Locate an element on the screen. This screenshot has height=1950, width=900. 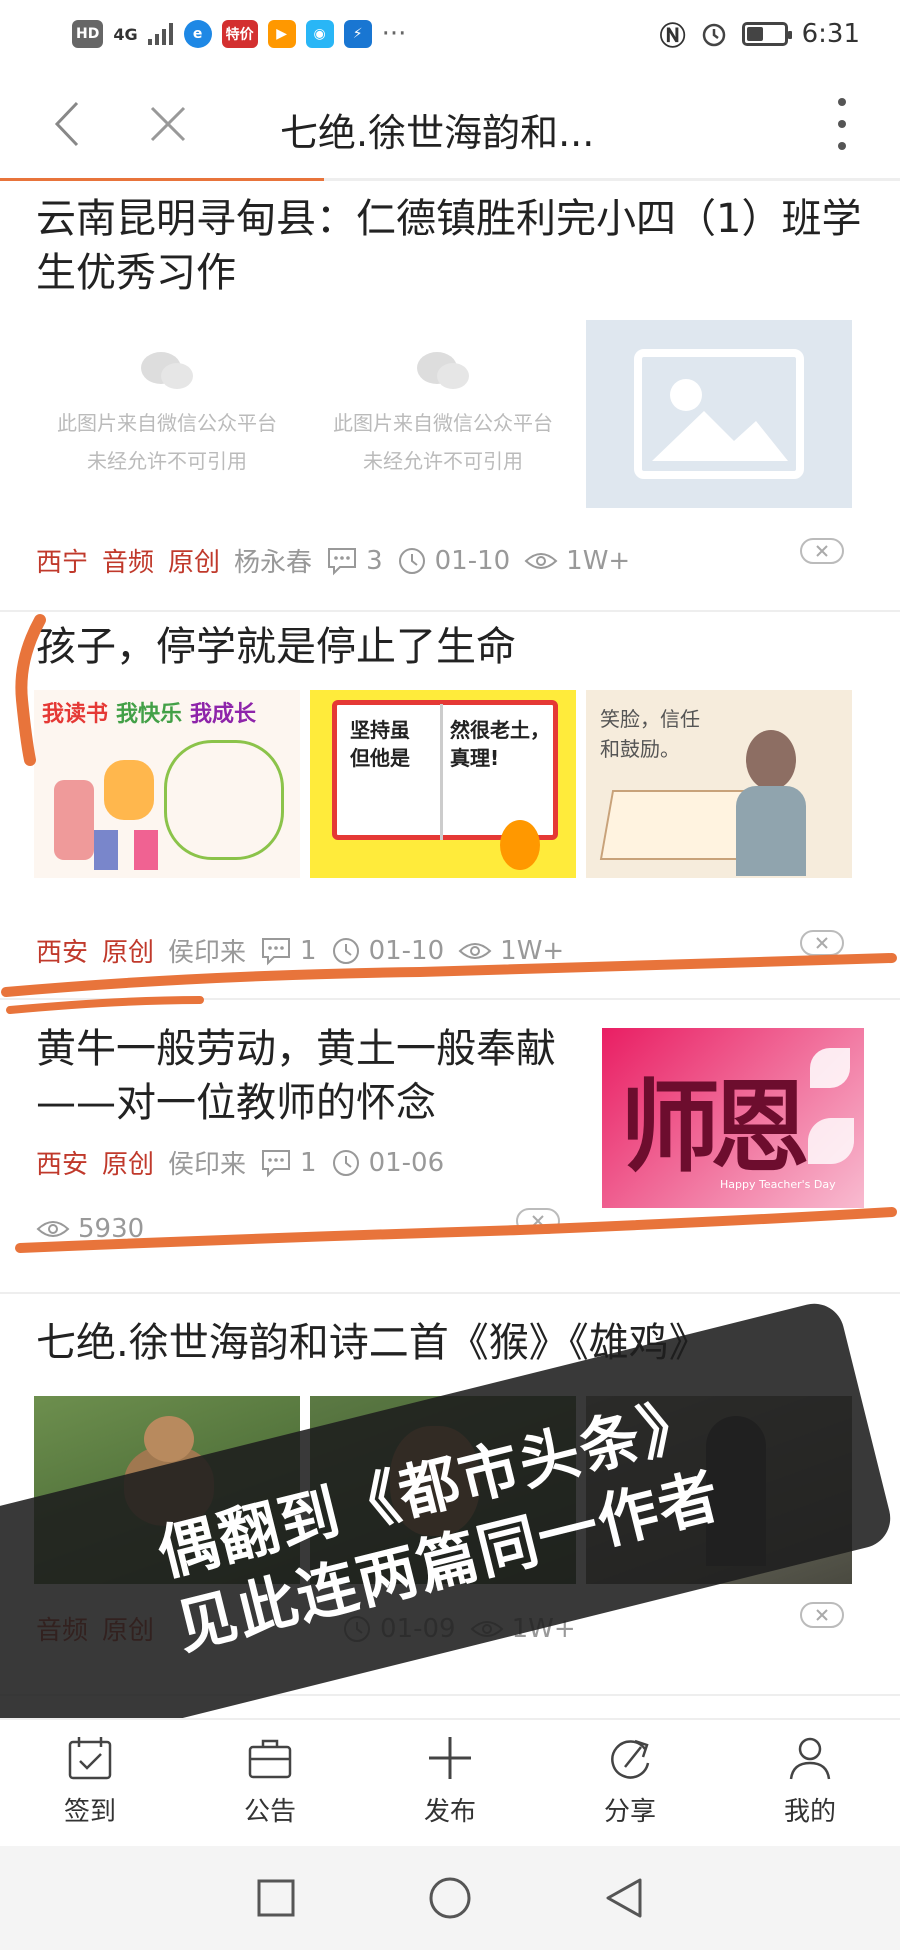
image-placeholder is located at coordinates (719, 414).